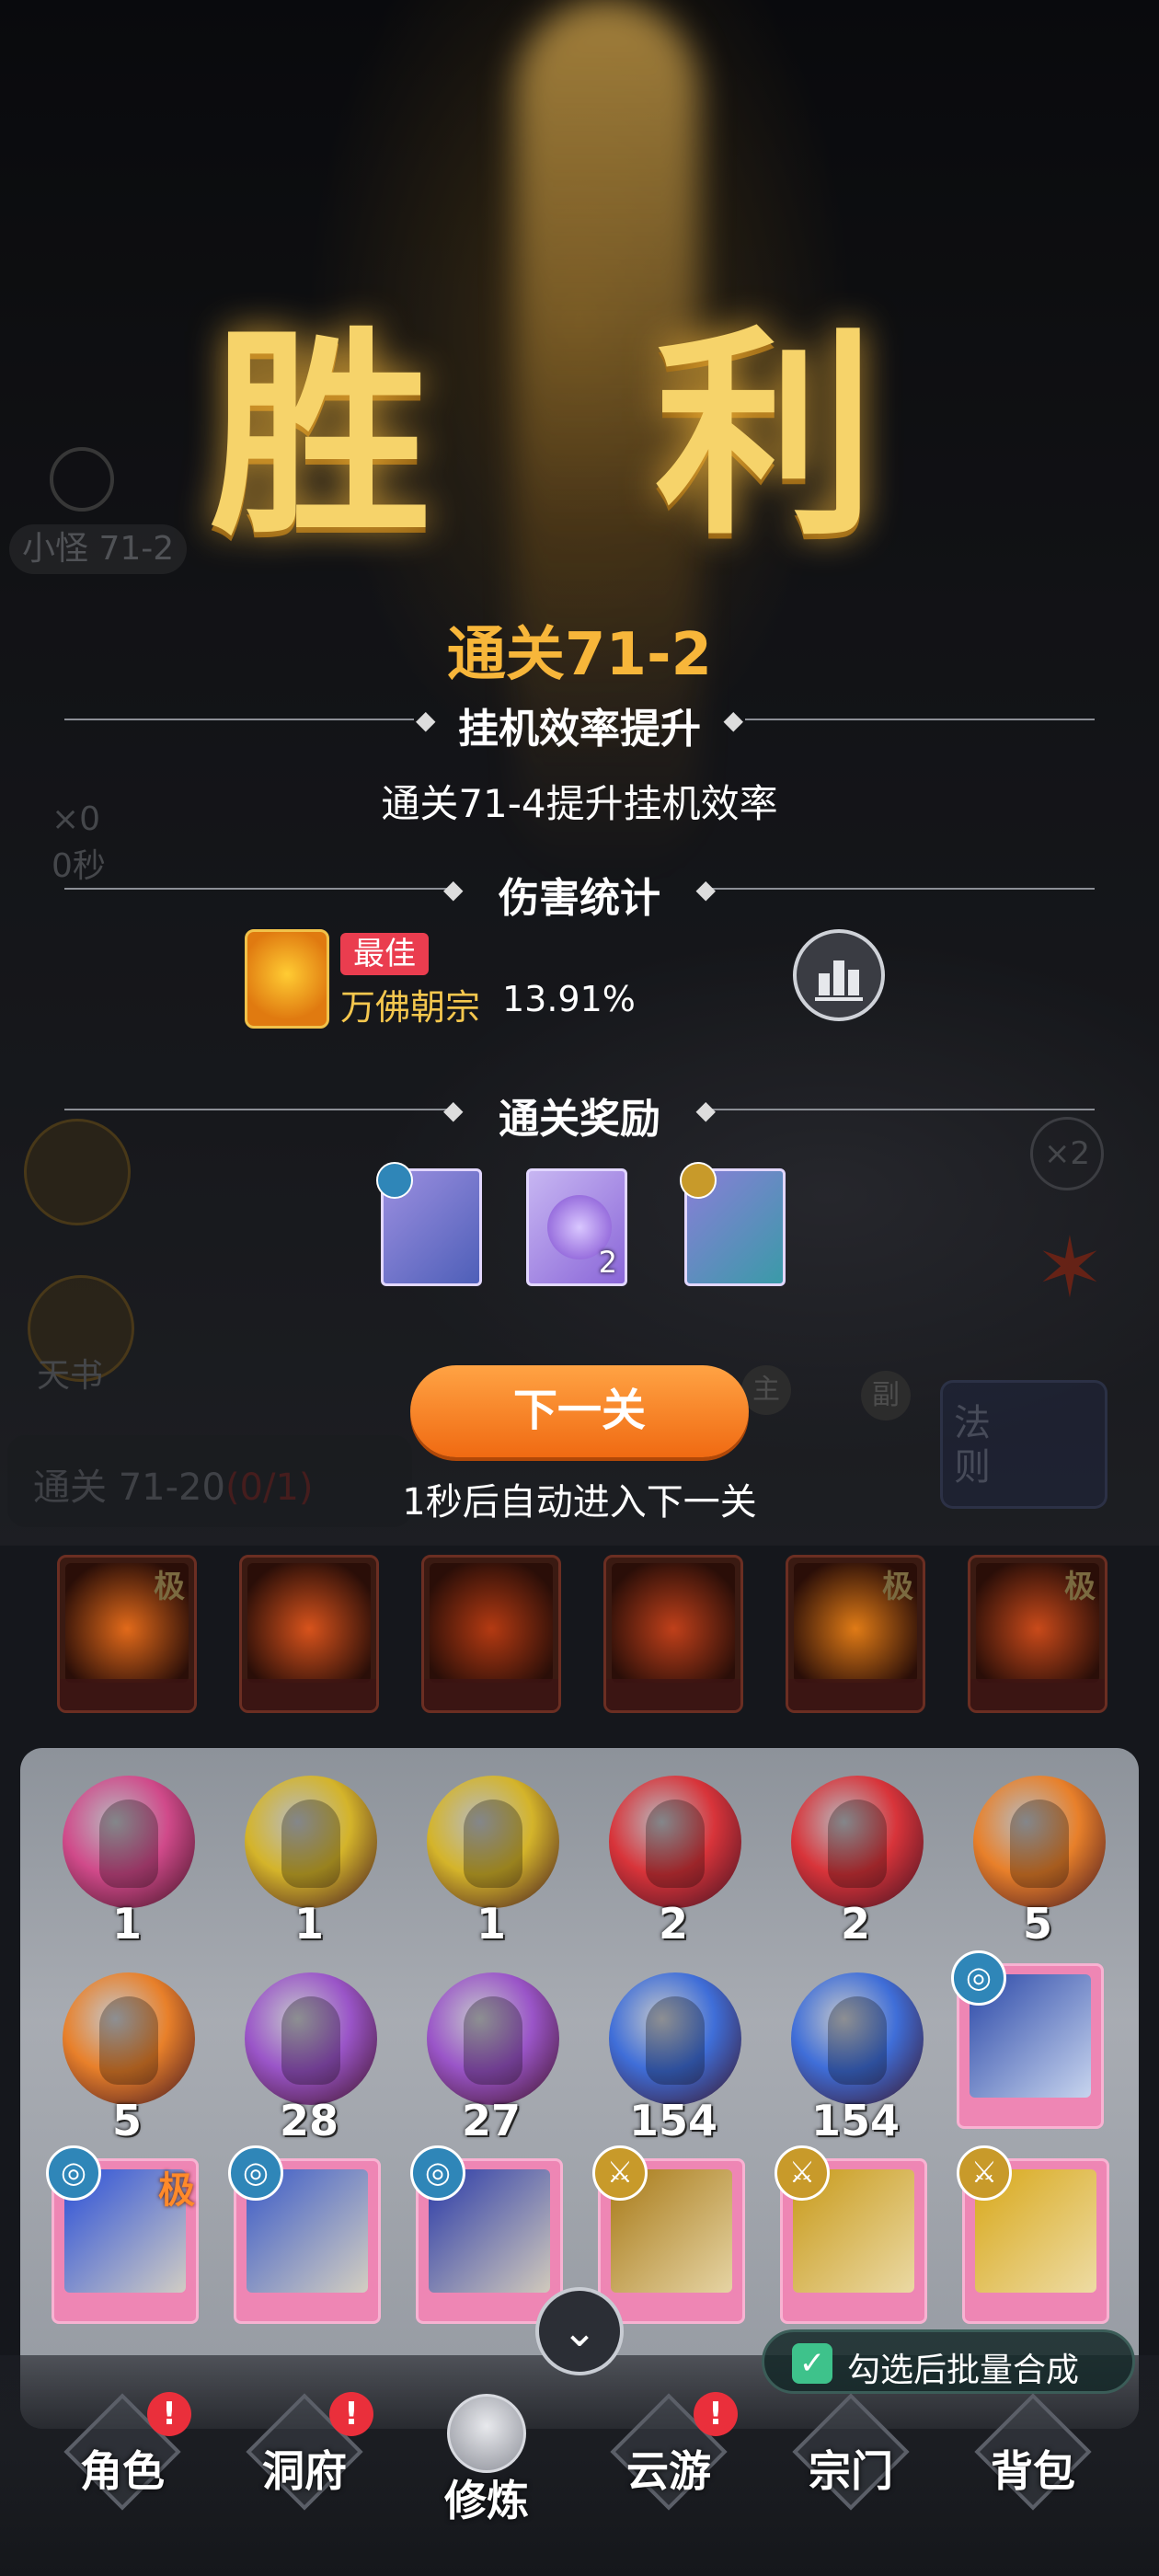 The image size is (1159, 2576). What do you see at coordinates (394, 1180) in the screenshot?
I see `water-element-icon` at bounding box center [394, 1180].